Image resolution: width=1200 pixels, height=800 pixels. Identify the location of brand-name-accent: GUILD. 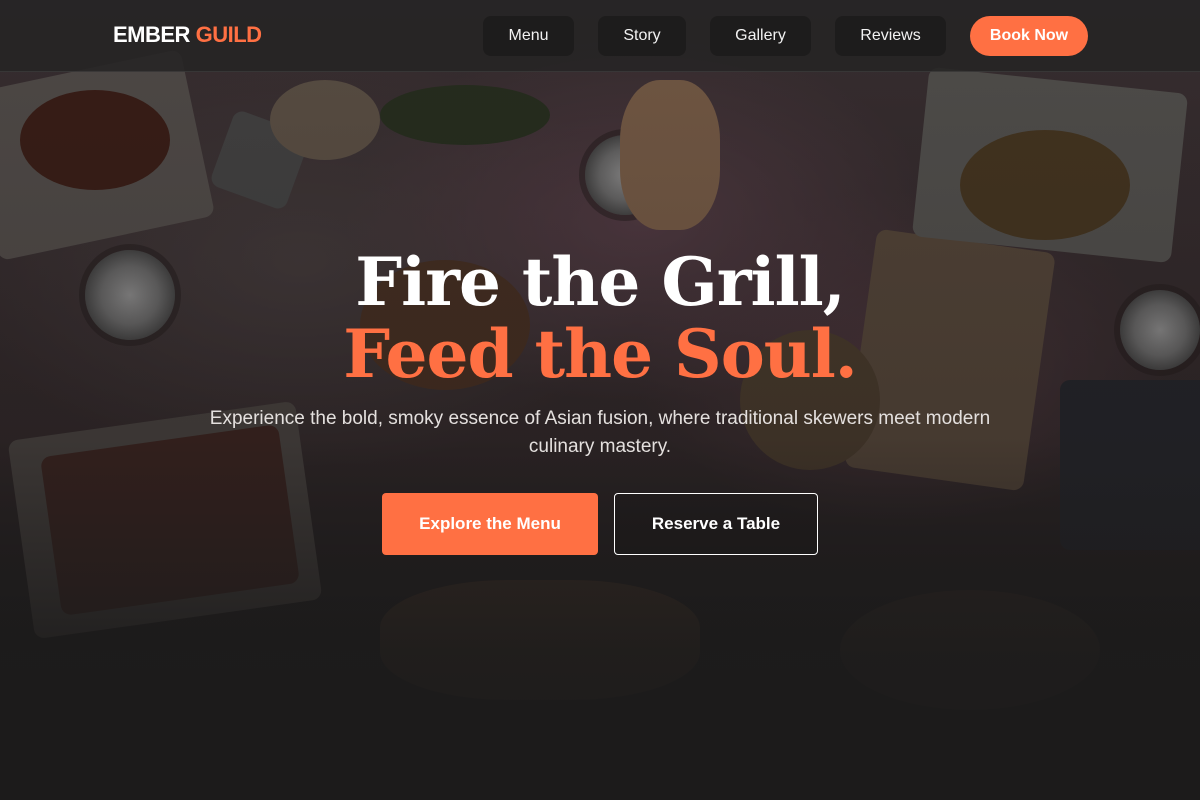
(228, 34).